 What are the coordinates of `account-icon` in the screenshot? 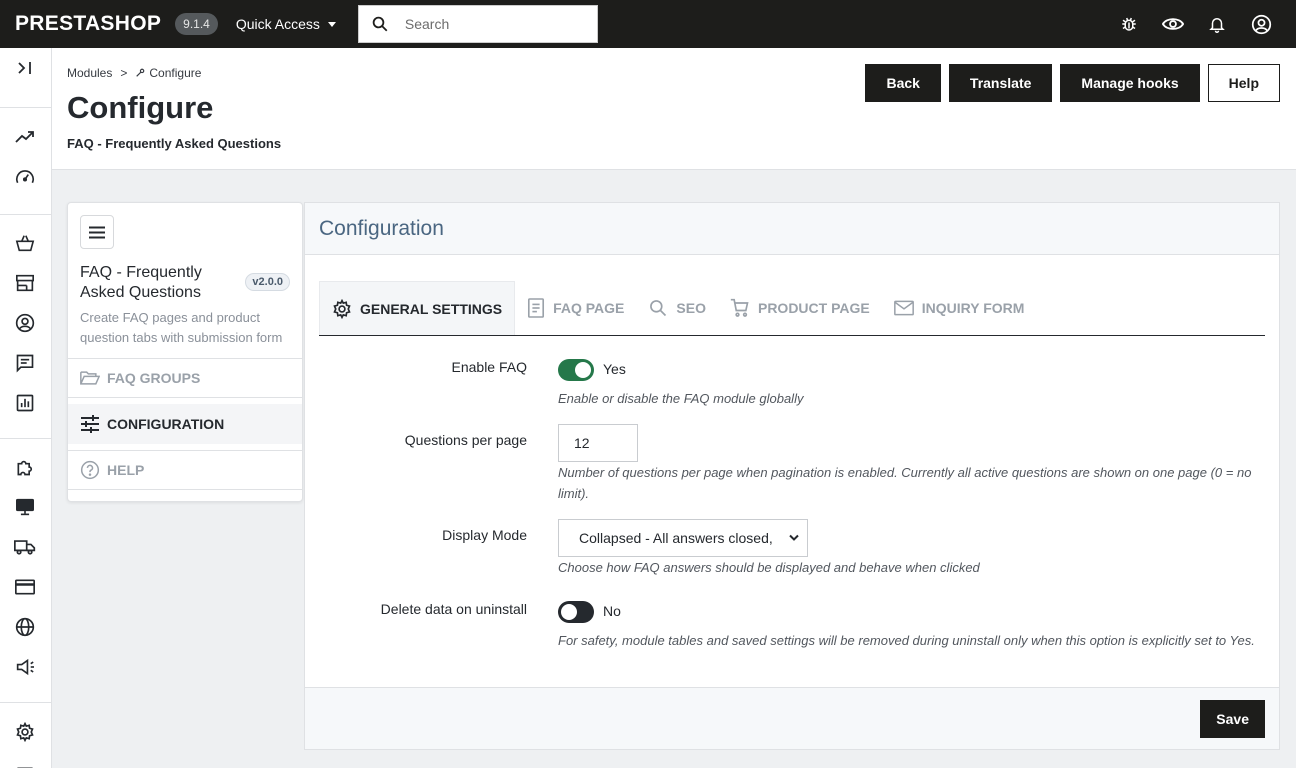 It's located at (1261, 24).